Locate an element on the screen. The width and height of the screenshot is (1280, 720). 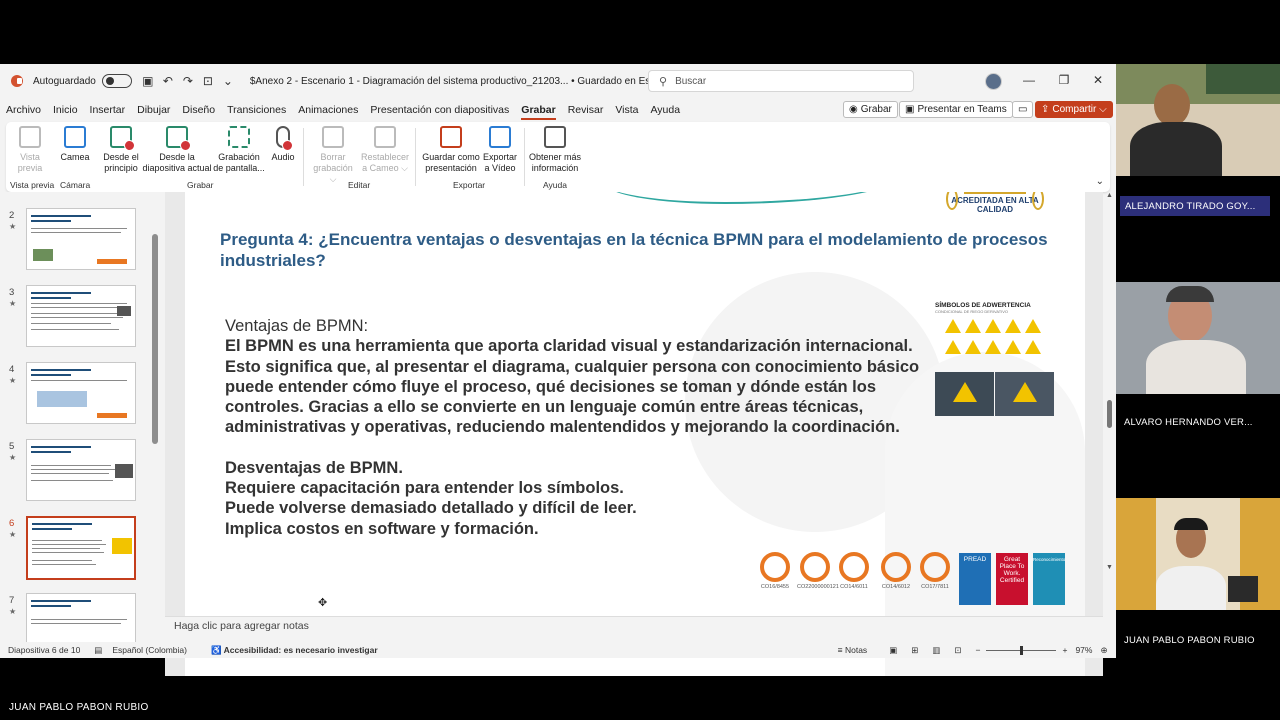
thumb-number: 6 is located at coordinates (12, 523).